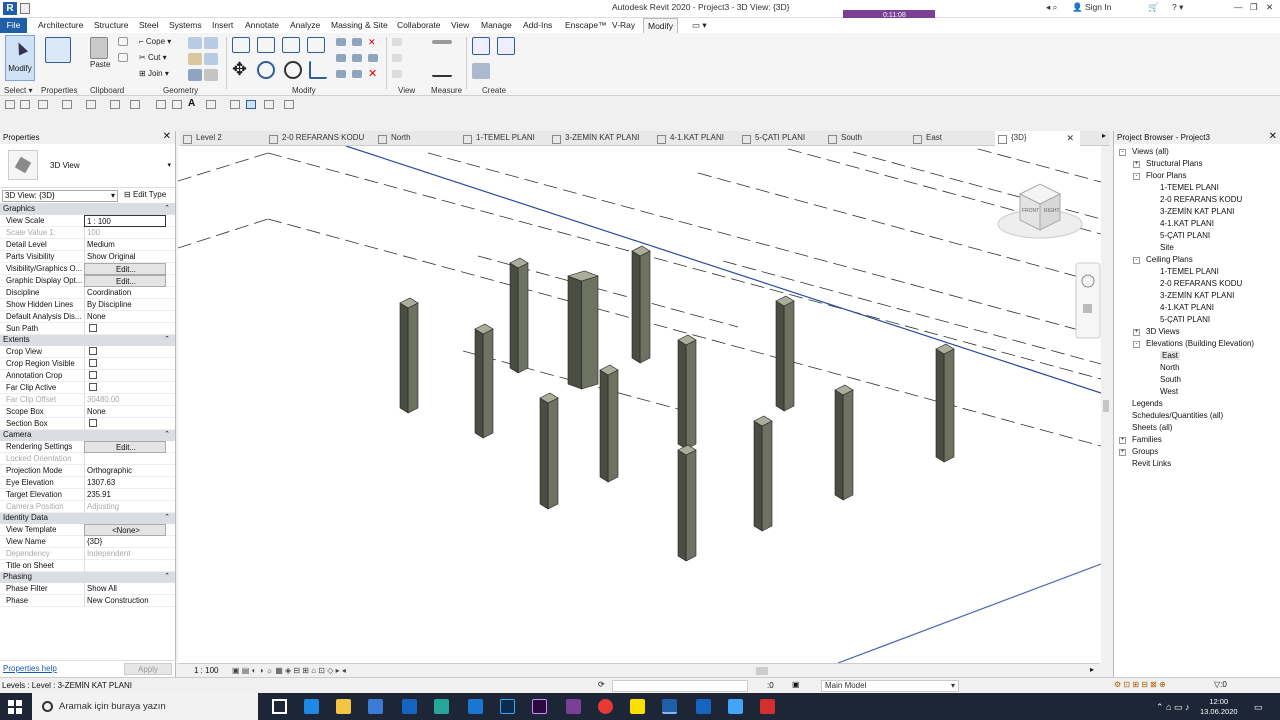 The width and height of the screenshot is (1280, 720). Describe the element at coordinates (125, 412) in the screenshot. I see `property-value: None` at that location.